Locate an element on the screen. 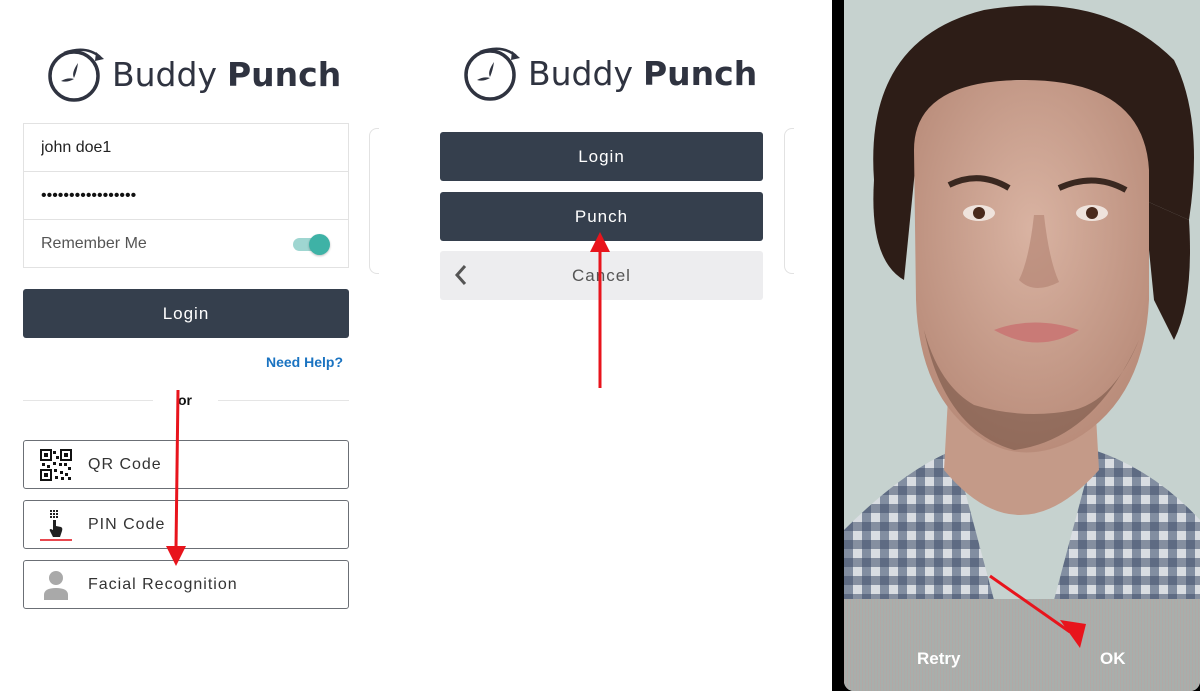 This screenshot has height=691, width=1200. chevron-left-icon is located at coordinates (460, 275).